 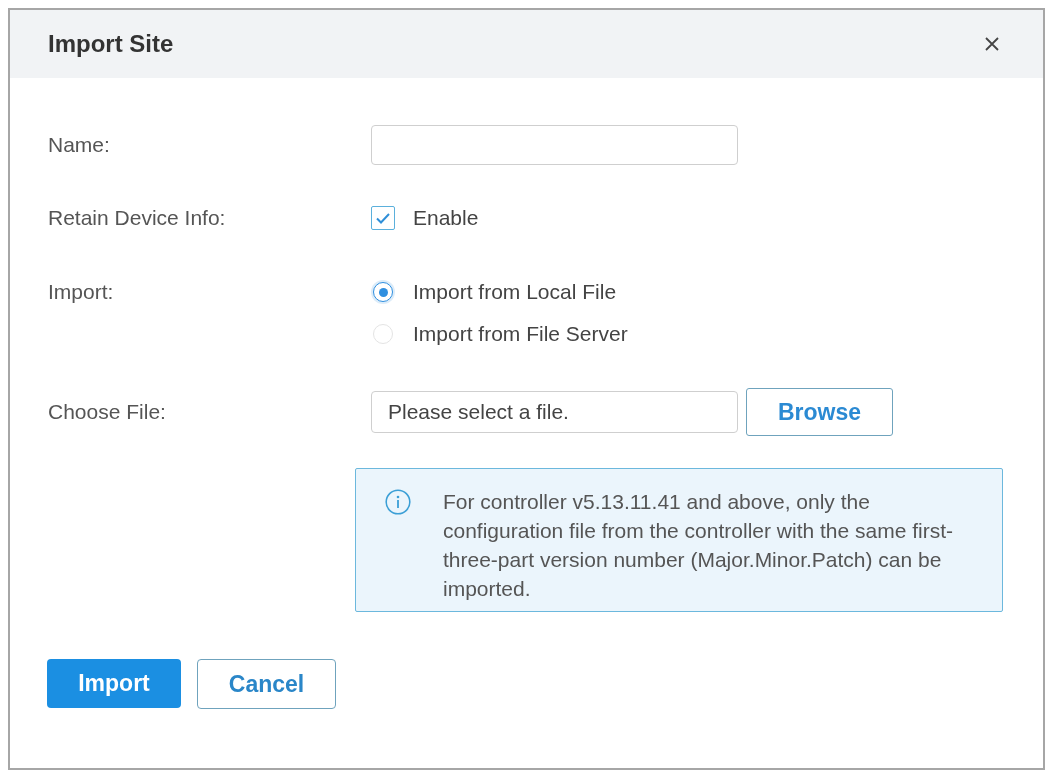 I want to click on checkbox, so click(x=383, y=218).